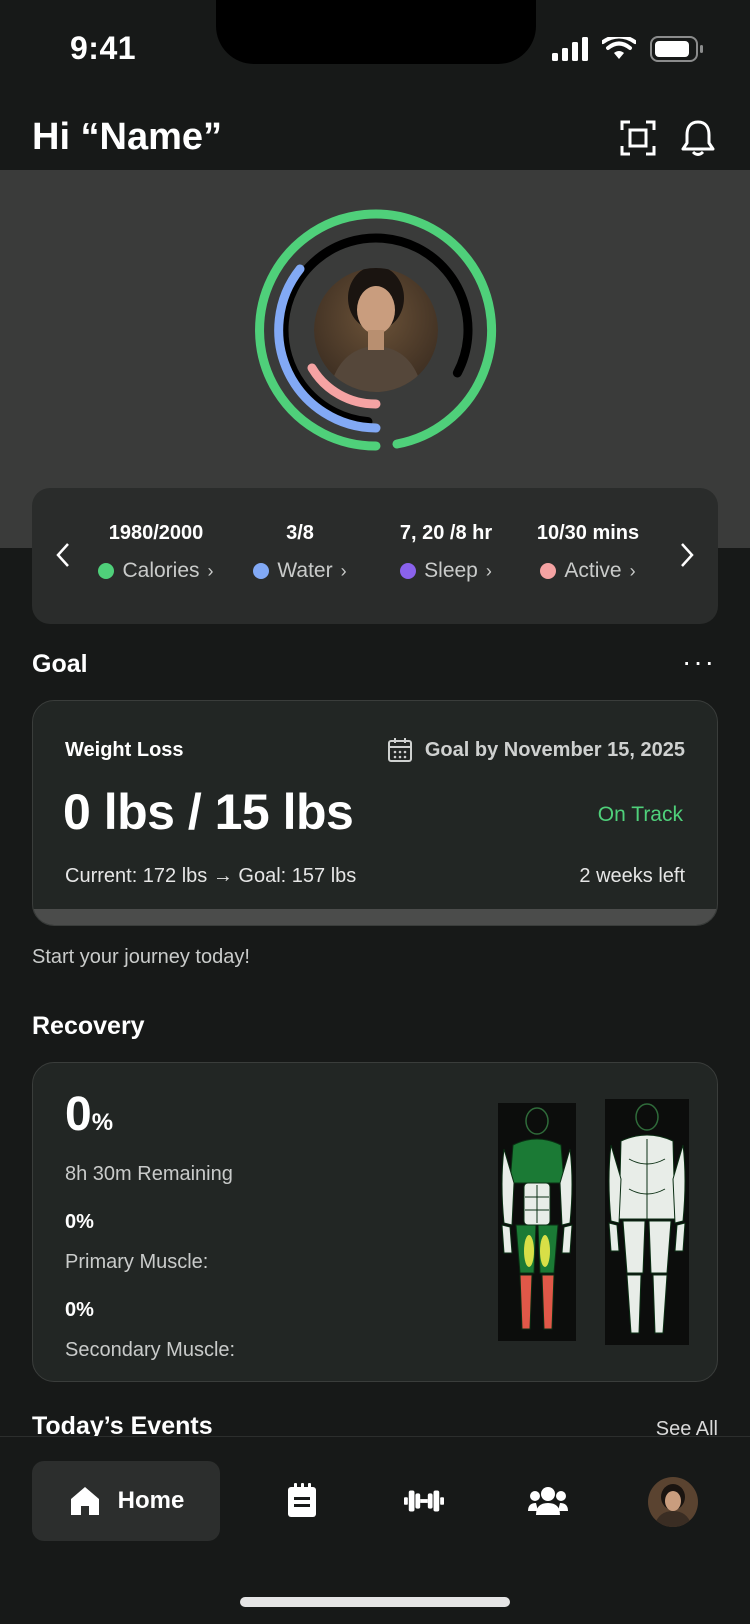 This screenshot has width=750, height=1624. Describe the element at coordinates (60, 664) in the screenshot. I see `goal-section-title: Goal` at that location.